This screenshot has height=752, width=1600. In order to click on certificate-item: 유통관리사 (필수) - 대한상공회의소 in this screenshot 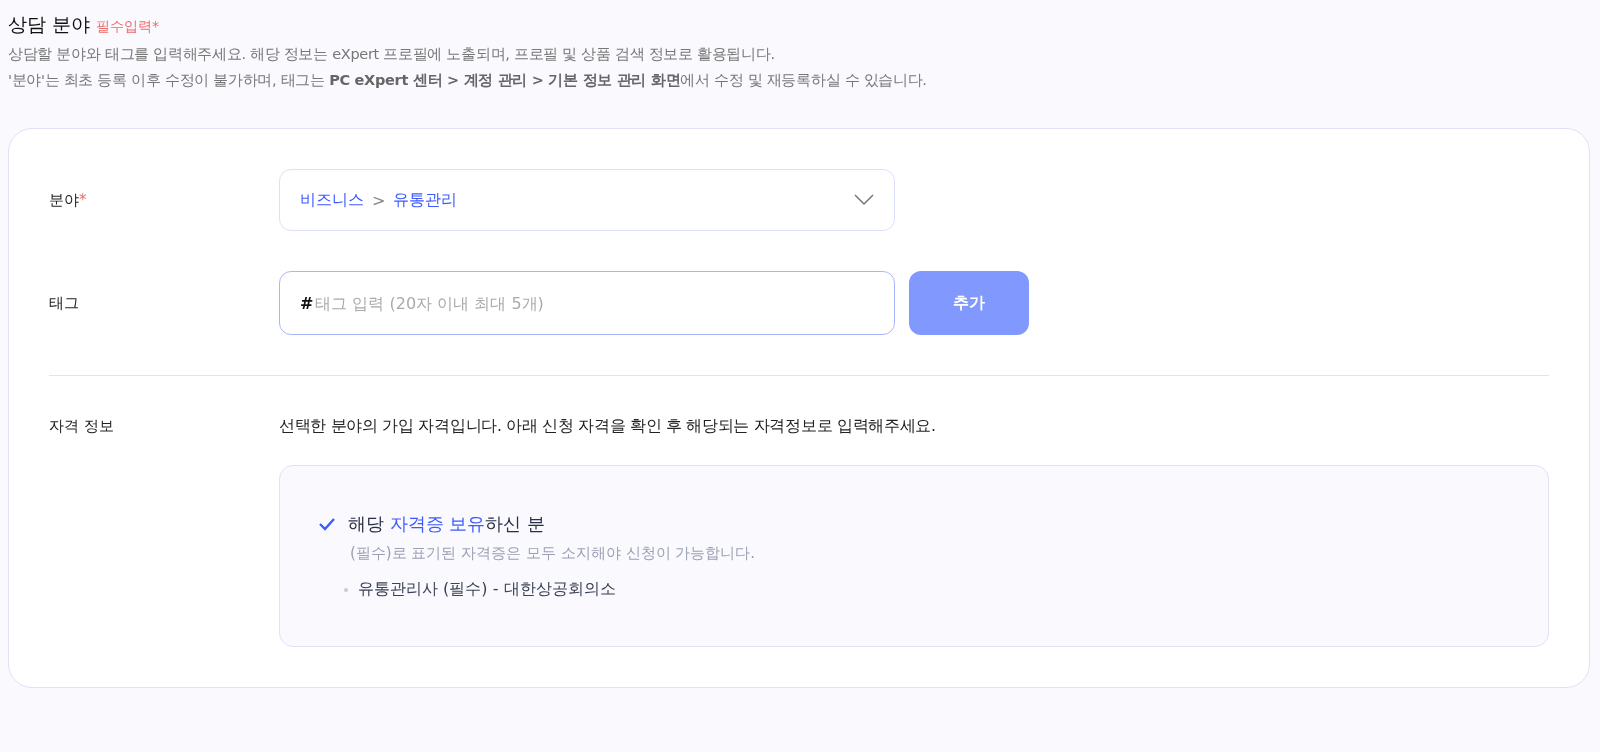, I will do `click(487, 589)`.